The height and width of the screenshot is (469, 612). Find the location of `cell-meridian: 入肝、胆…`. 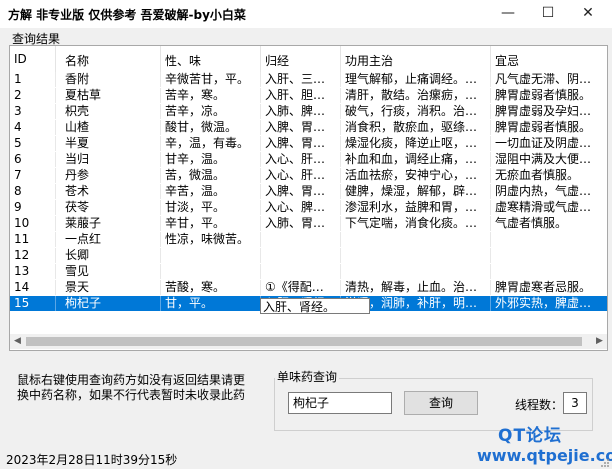

cell-meridian: 入肝、胆… is located at coordinates (295, 95).